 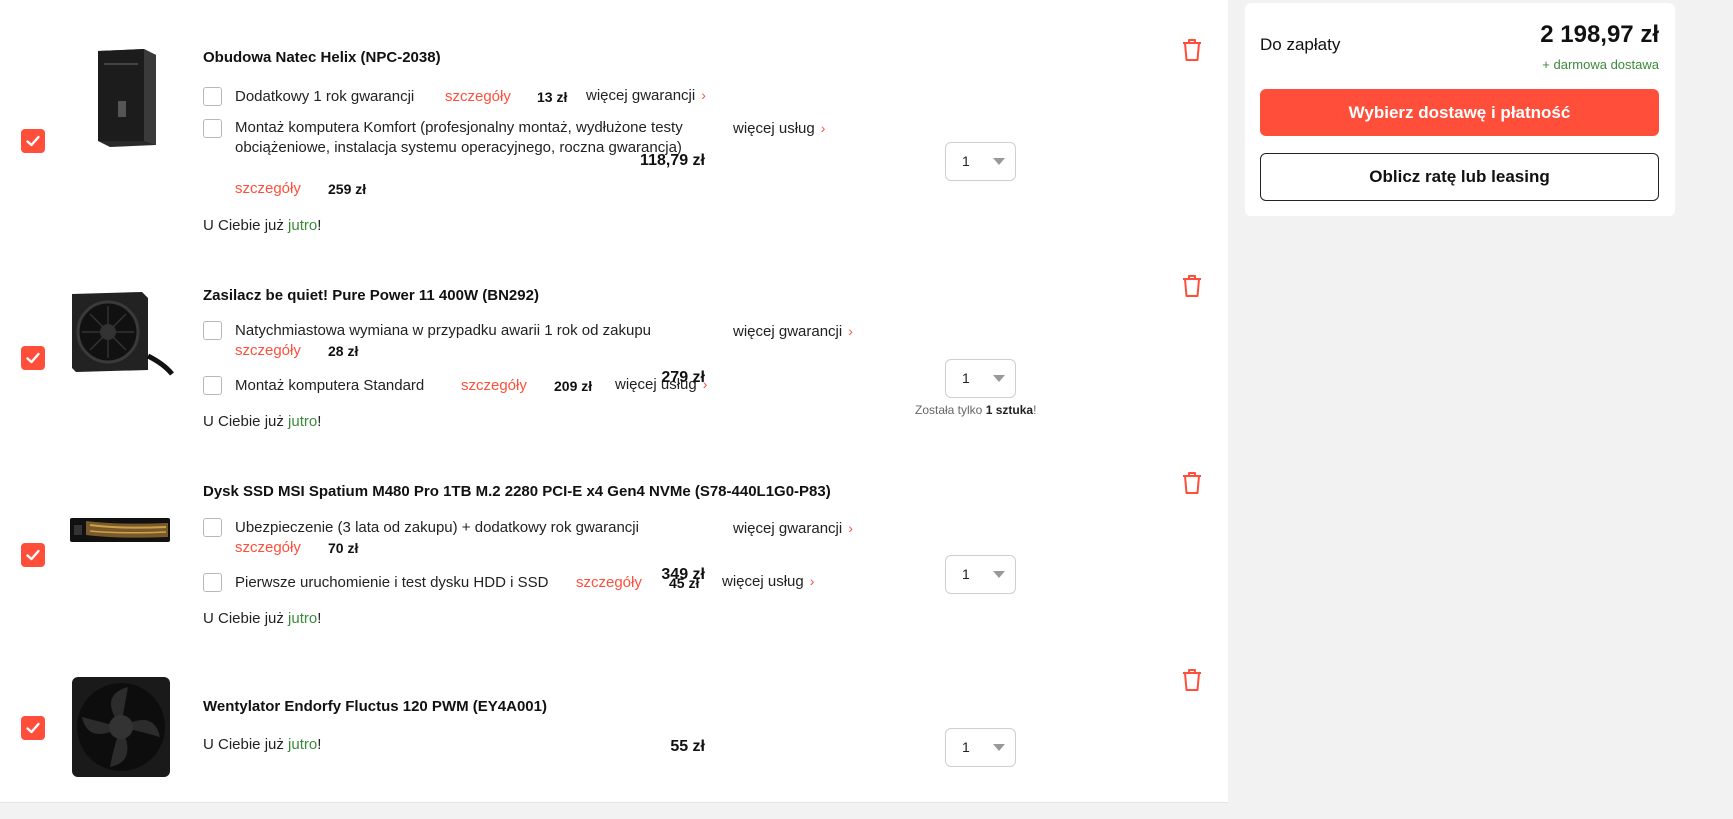 I want to click on line-price: 349 zł, so click(x=683, y=574).